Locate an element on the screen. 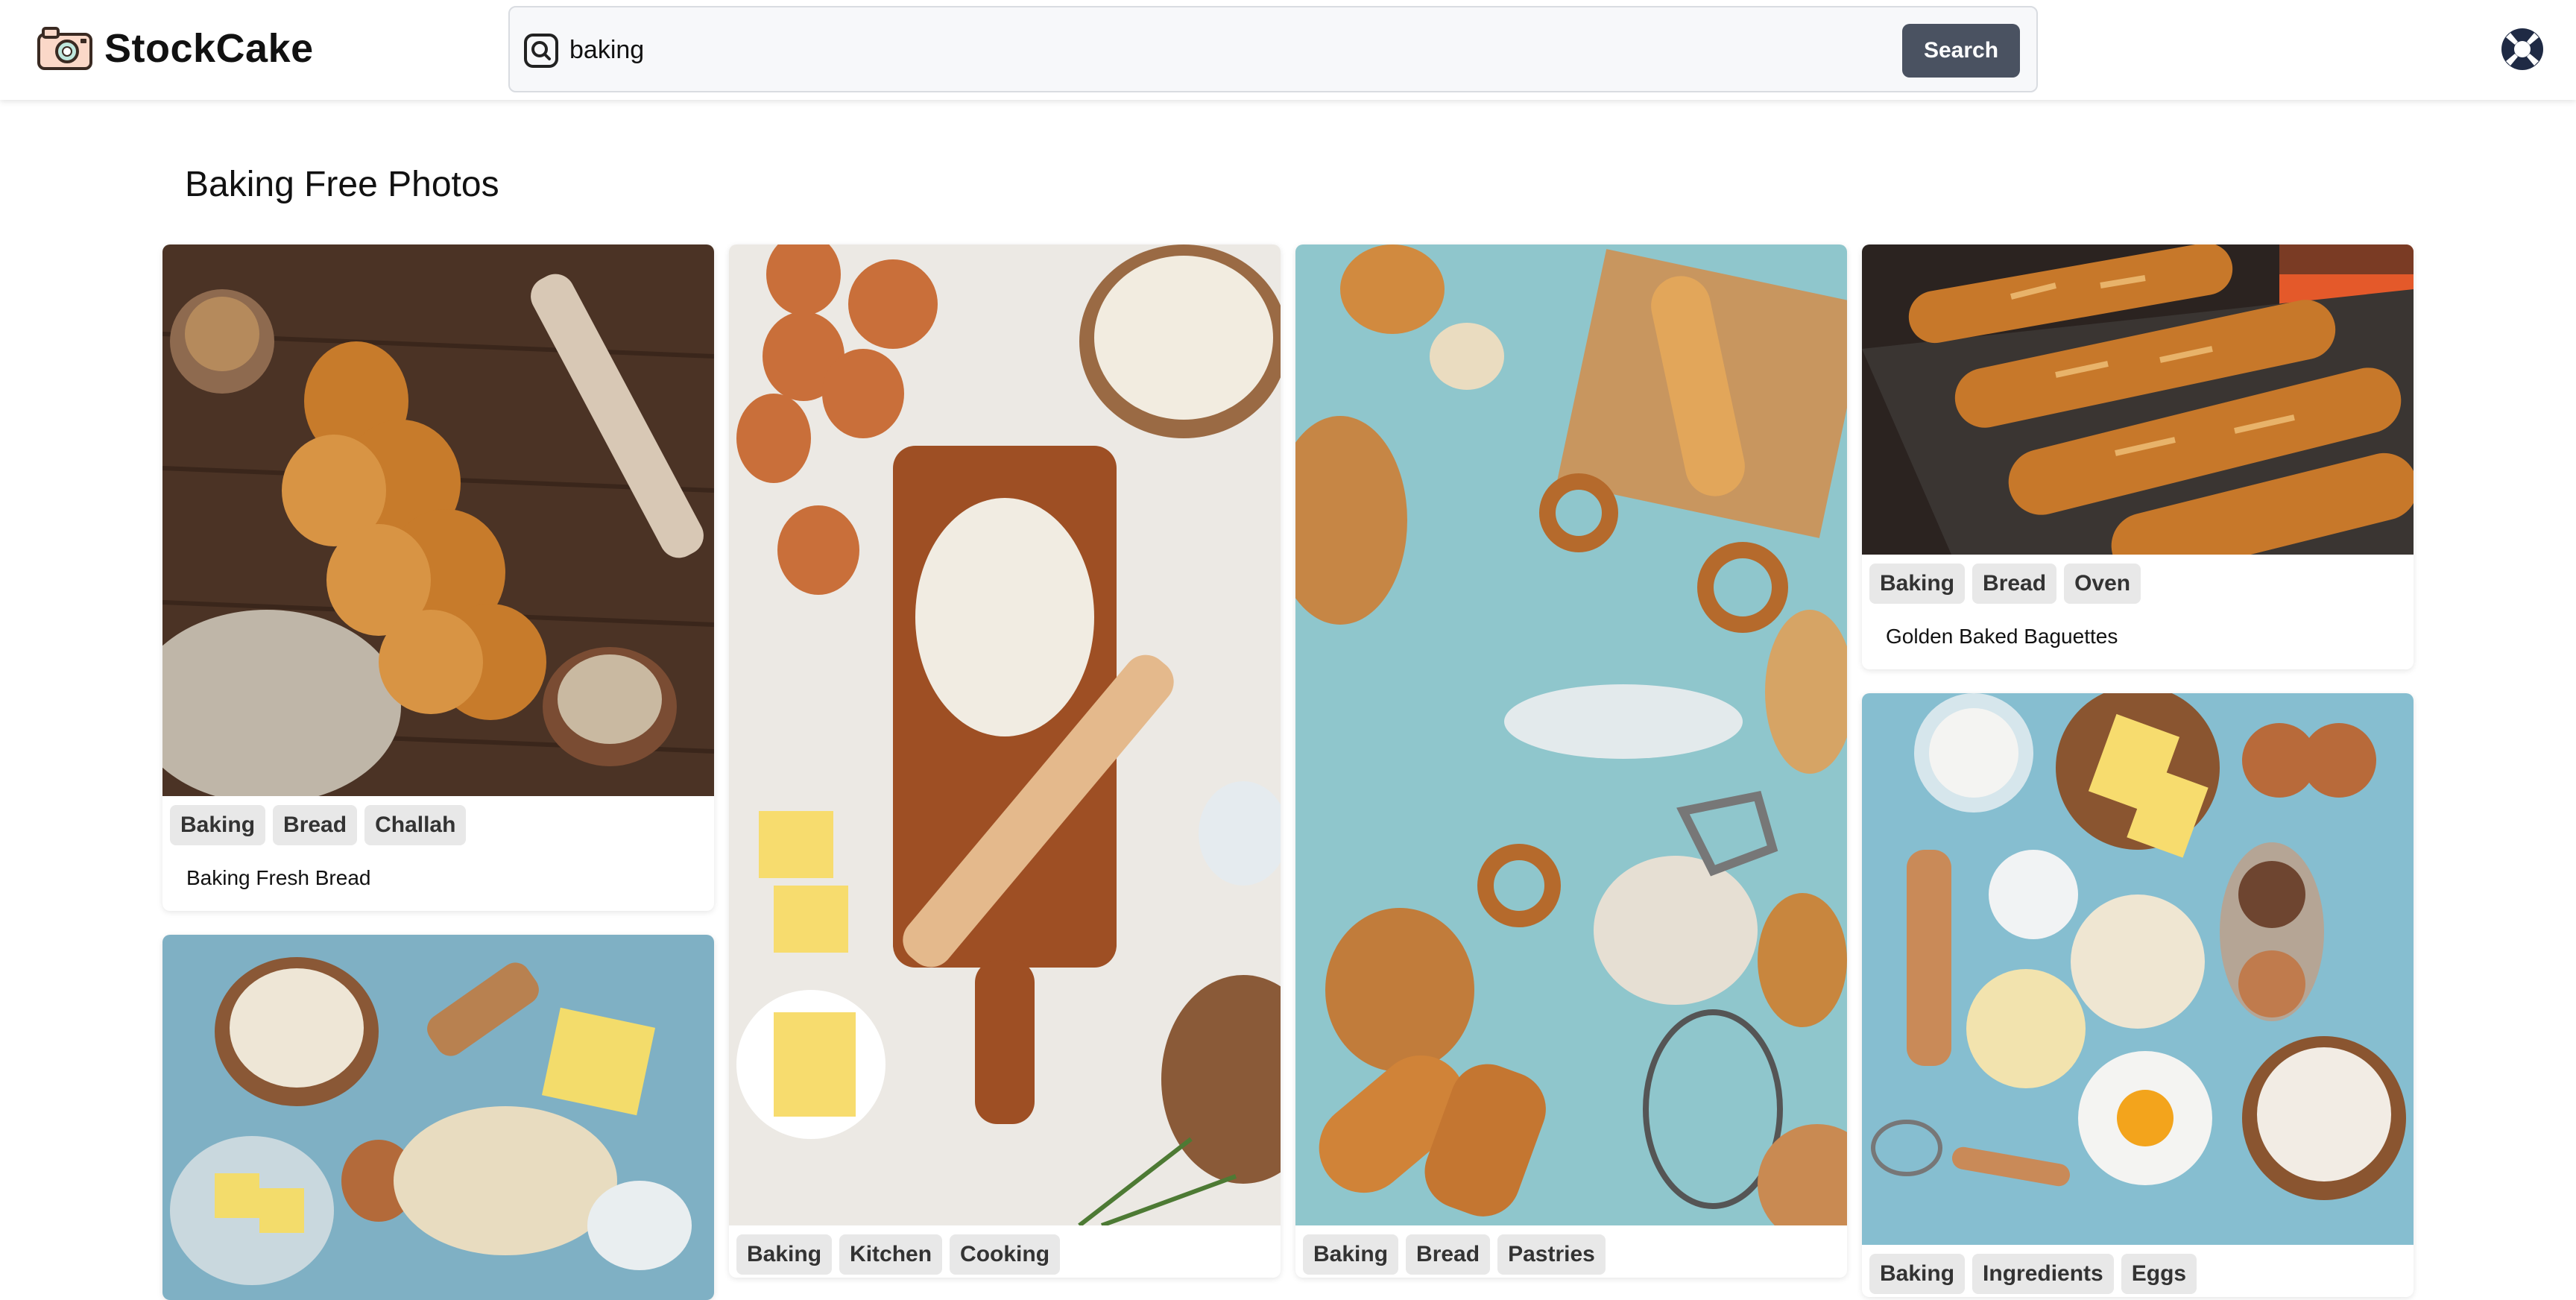 The image size is (2576, 1300). photo-card is located at coordinates (438, 1117).